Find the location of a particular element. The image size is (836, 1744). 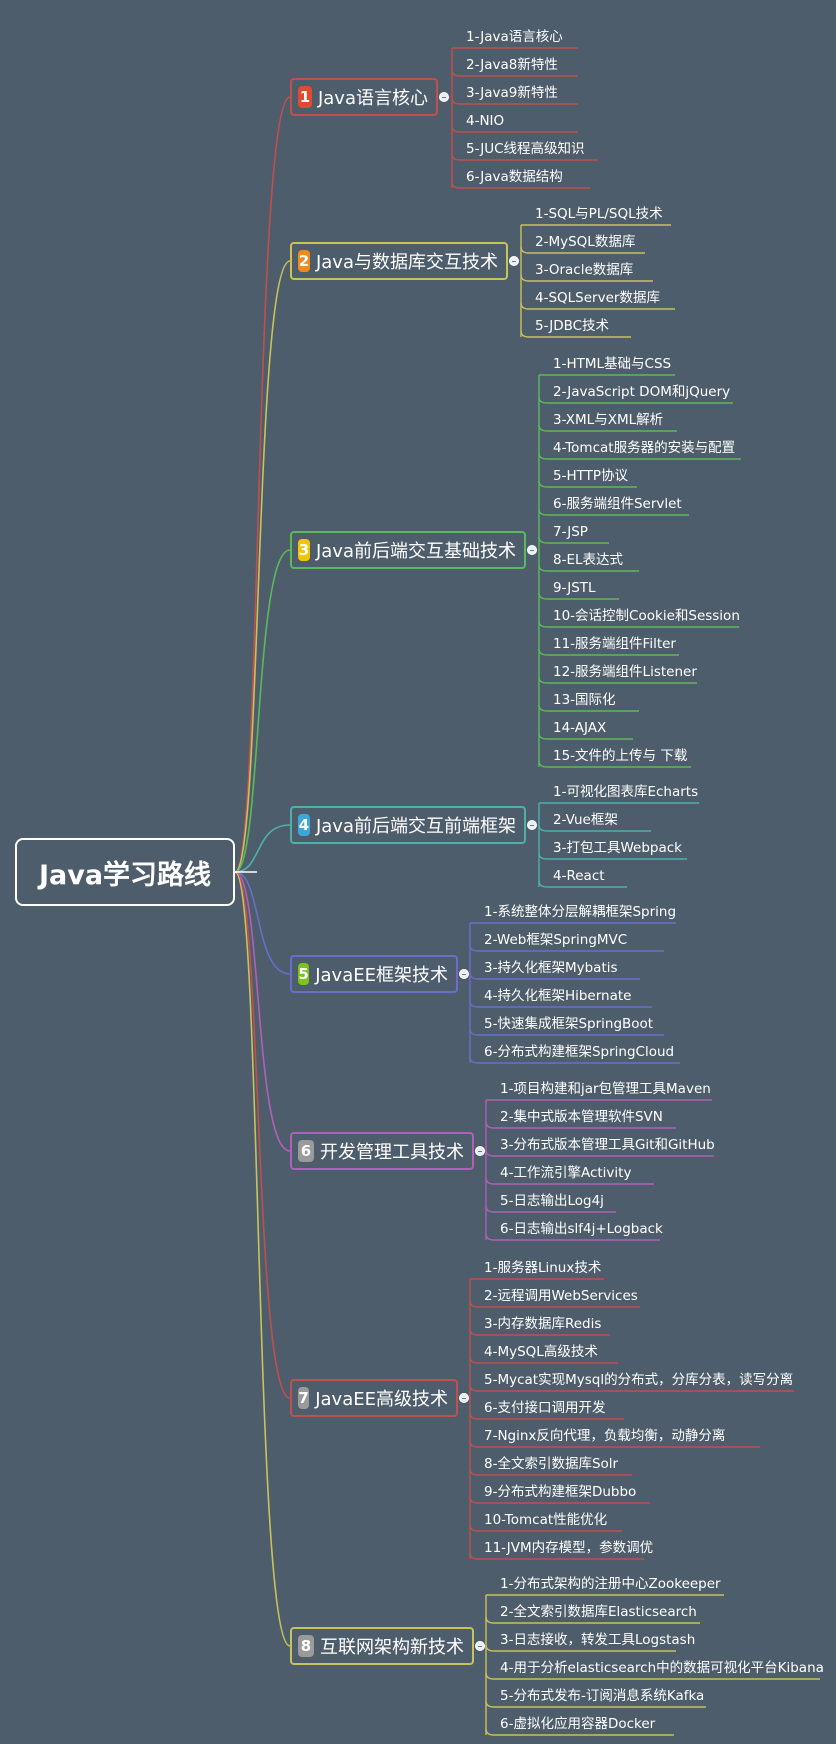

leaf-topic: 5-日志输出Log4j is located at coordinates (552, 1201).